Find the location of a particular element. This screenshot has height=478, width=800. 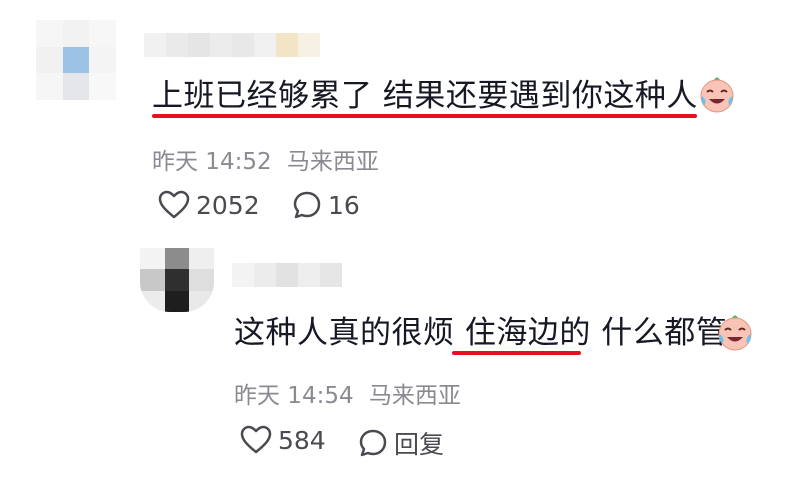

like-button: 2052 is located at coordinates (209, 205).